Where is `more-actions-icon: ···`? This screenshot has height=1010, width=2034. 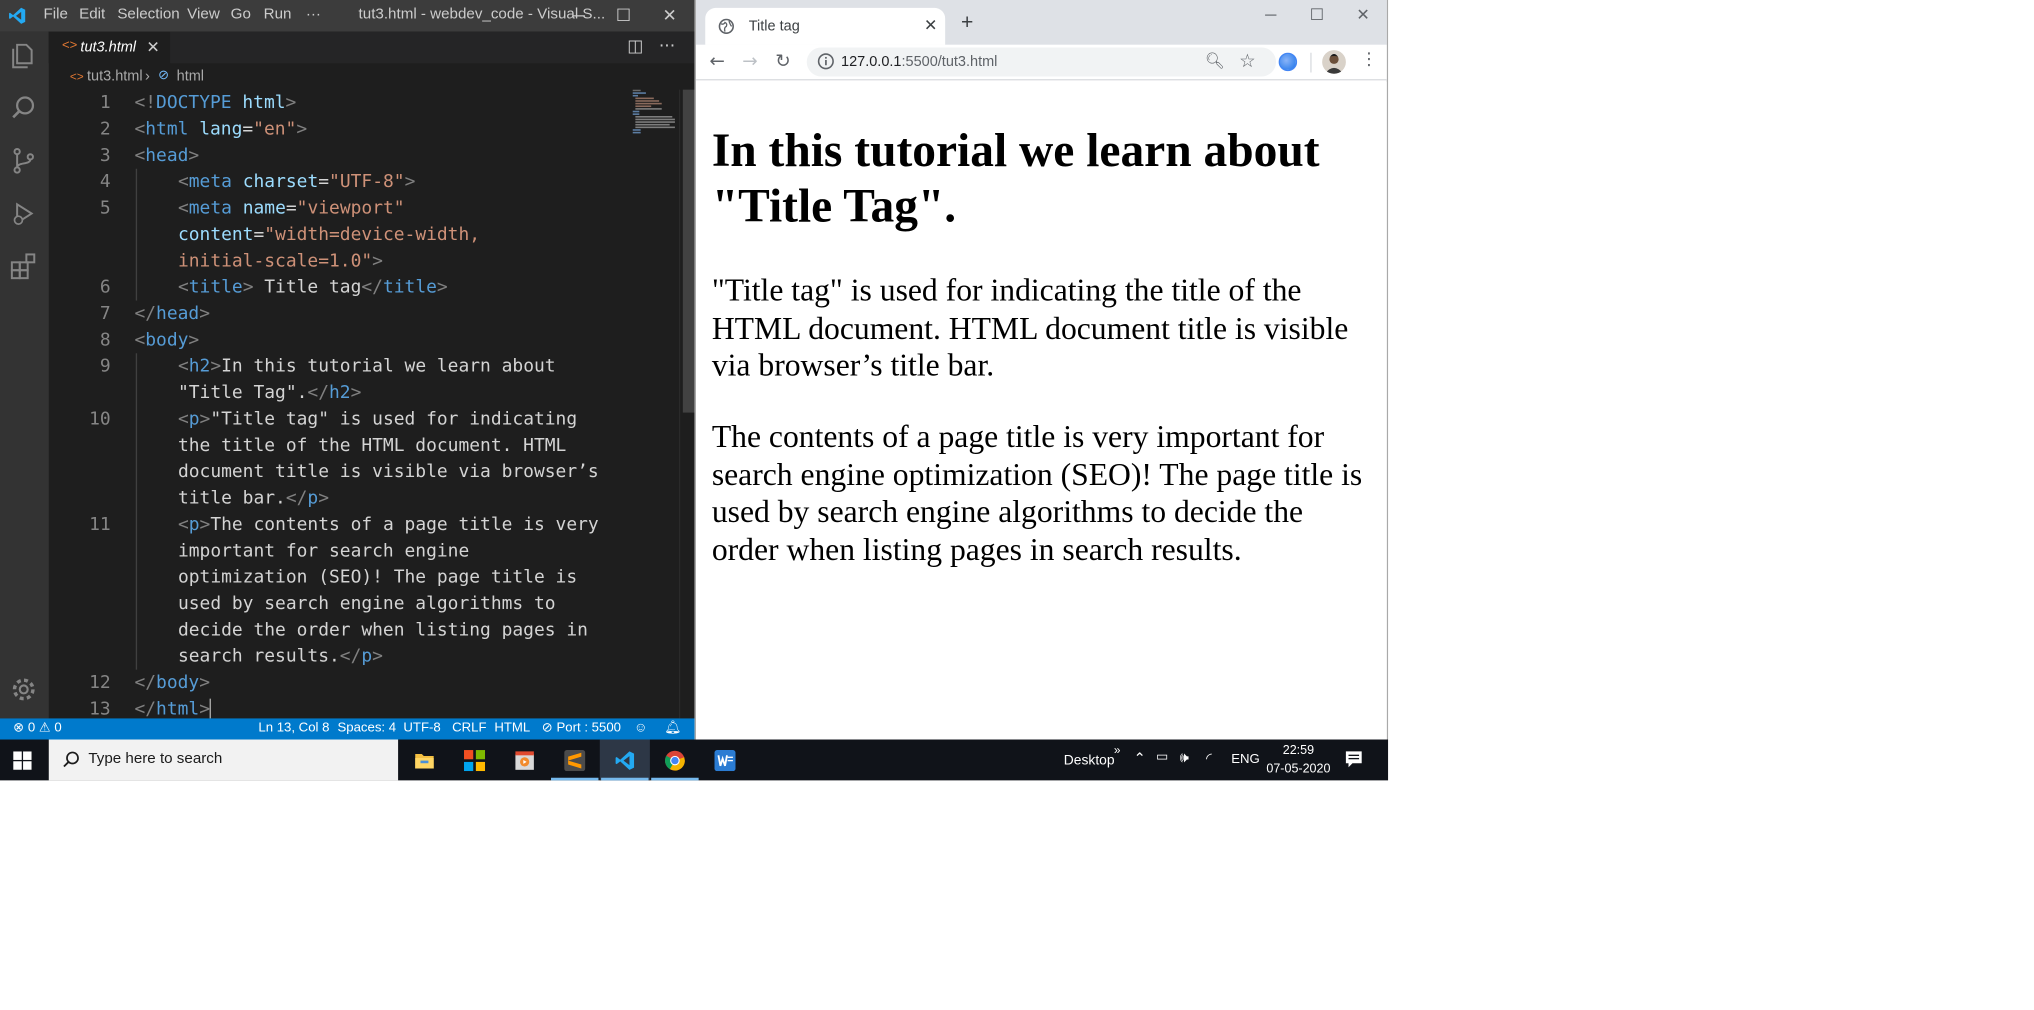
more-actions-icon: ··· is located at coordinates (666, 47).